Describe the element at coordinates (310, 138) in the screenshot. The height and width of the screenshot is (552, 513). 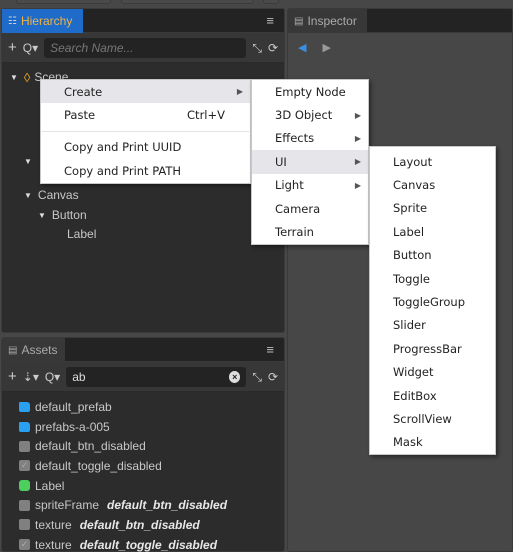
I see `menu-item-effects: Effects ▶` at that location.